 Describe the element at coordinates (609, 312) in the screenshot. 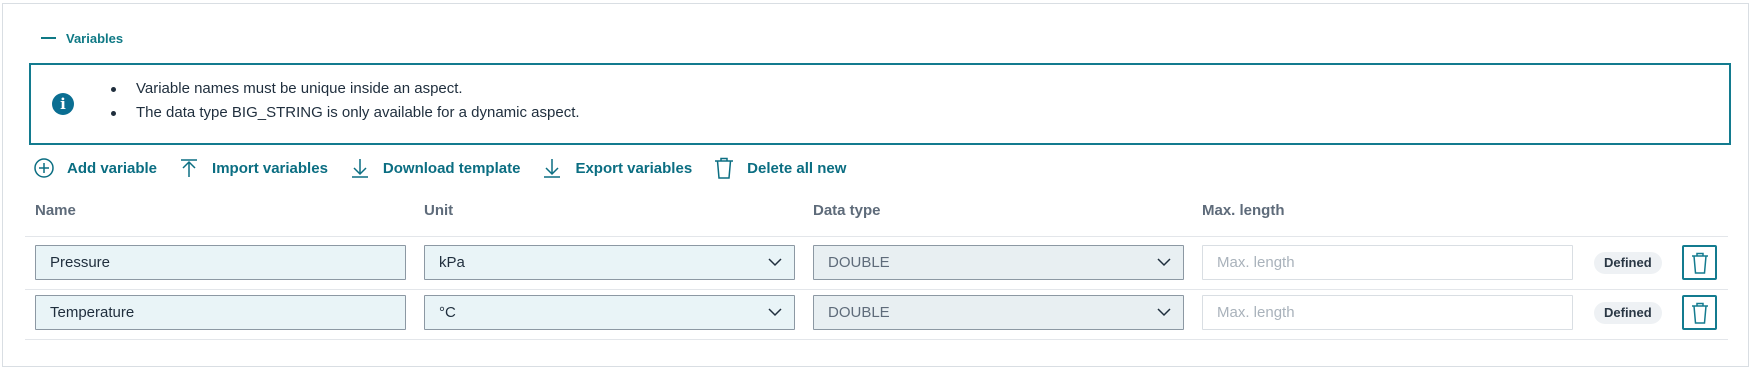

I see `unit-select: °C` at that location.